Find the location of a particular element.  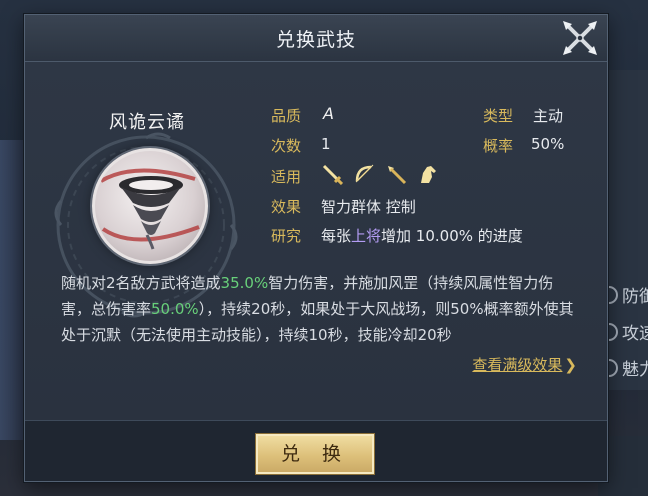

skill-name: 风诡云谲 is located at coordinates (147, 122).